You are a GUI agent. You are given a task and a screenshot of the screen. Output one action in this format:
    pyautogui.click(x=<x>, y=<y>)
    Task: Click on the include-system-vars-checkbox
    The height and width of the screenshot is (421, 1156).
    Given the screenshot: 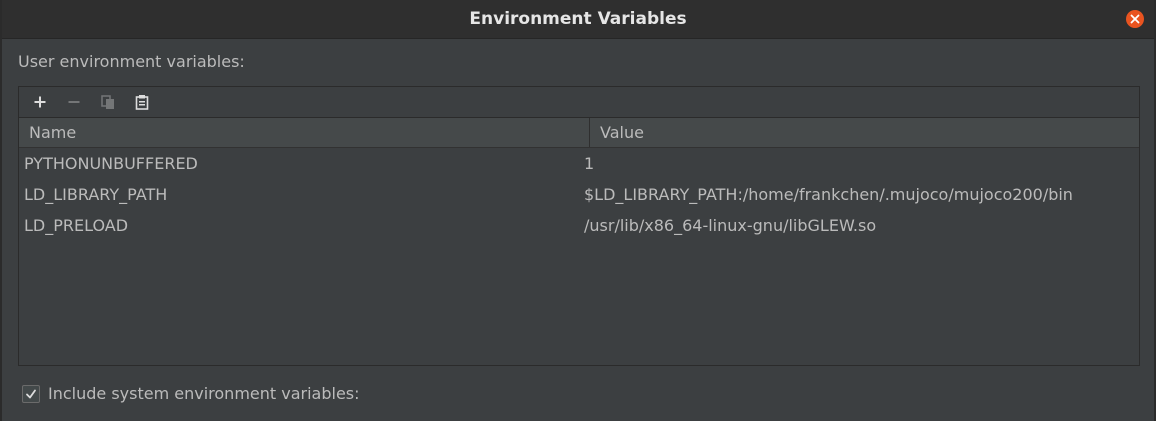 What is the action you would take?
    pyautogui.click(x=31, y=393)
    